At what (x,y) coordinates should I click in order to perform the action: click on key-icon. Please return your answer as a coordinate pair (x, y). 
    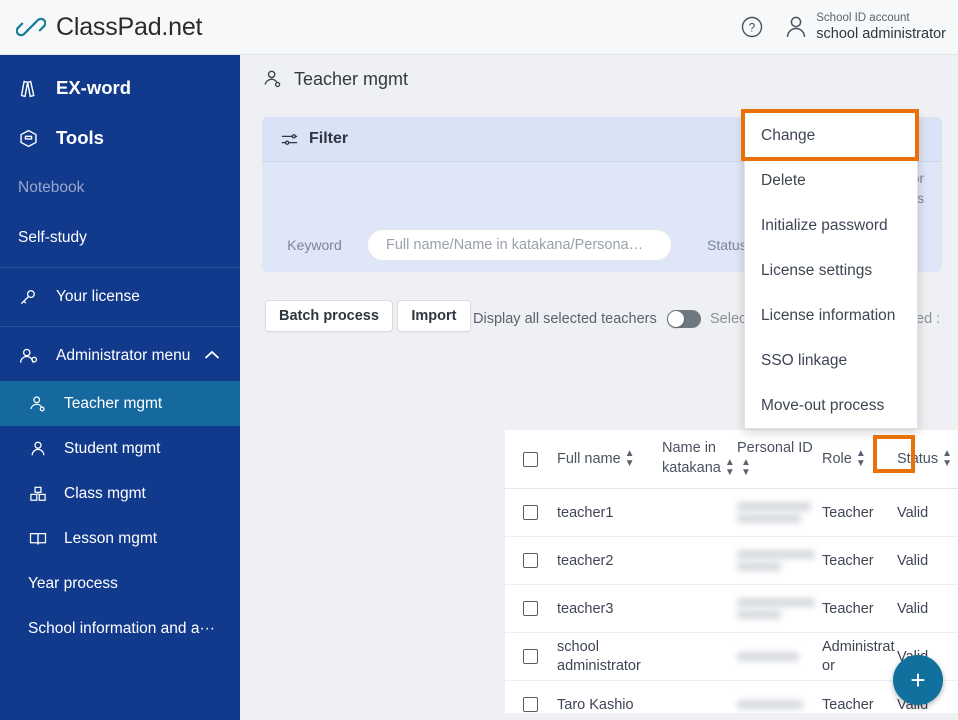
    Looking at the image, I should click on (31, 297).